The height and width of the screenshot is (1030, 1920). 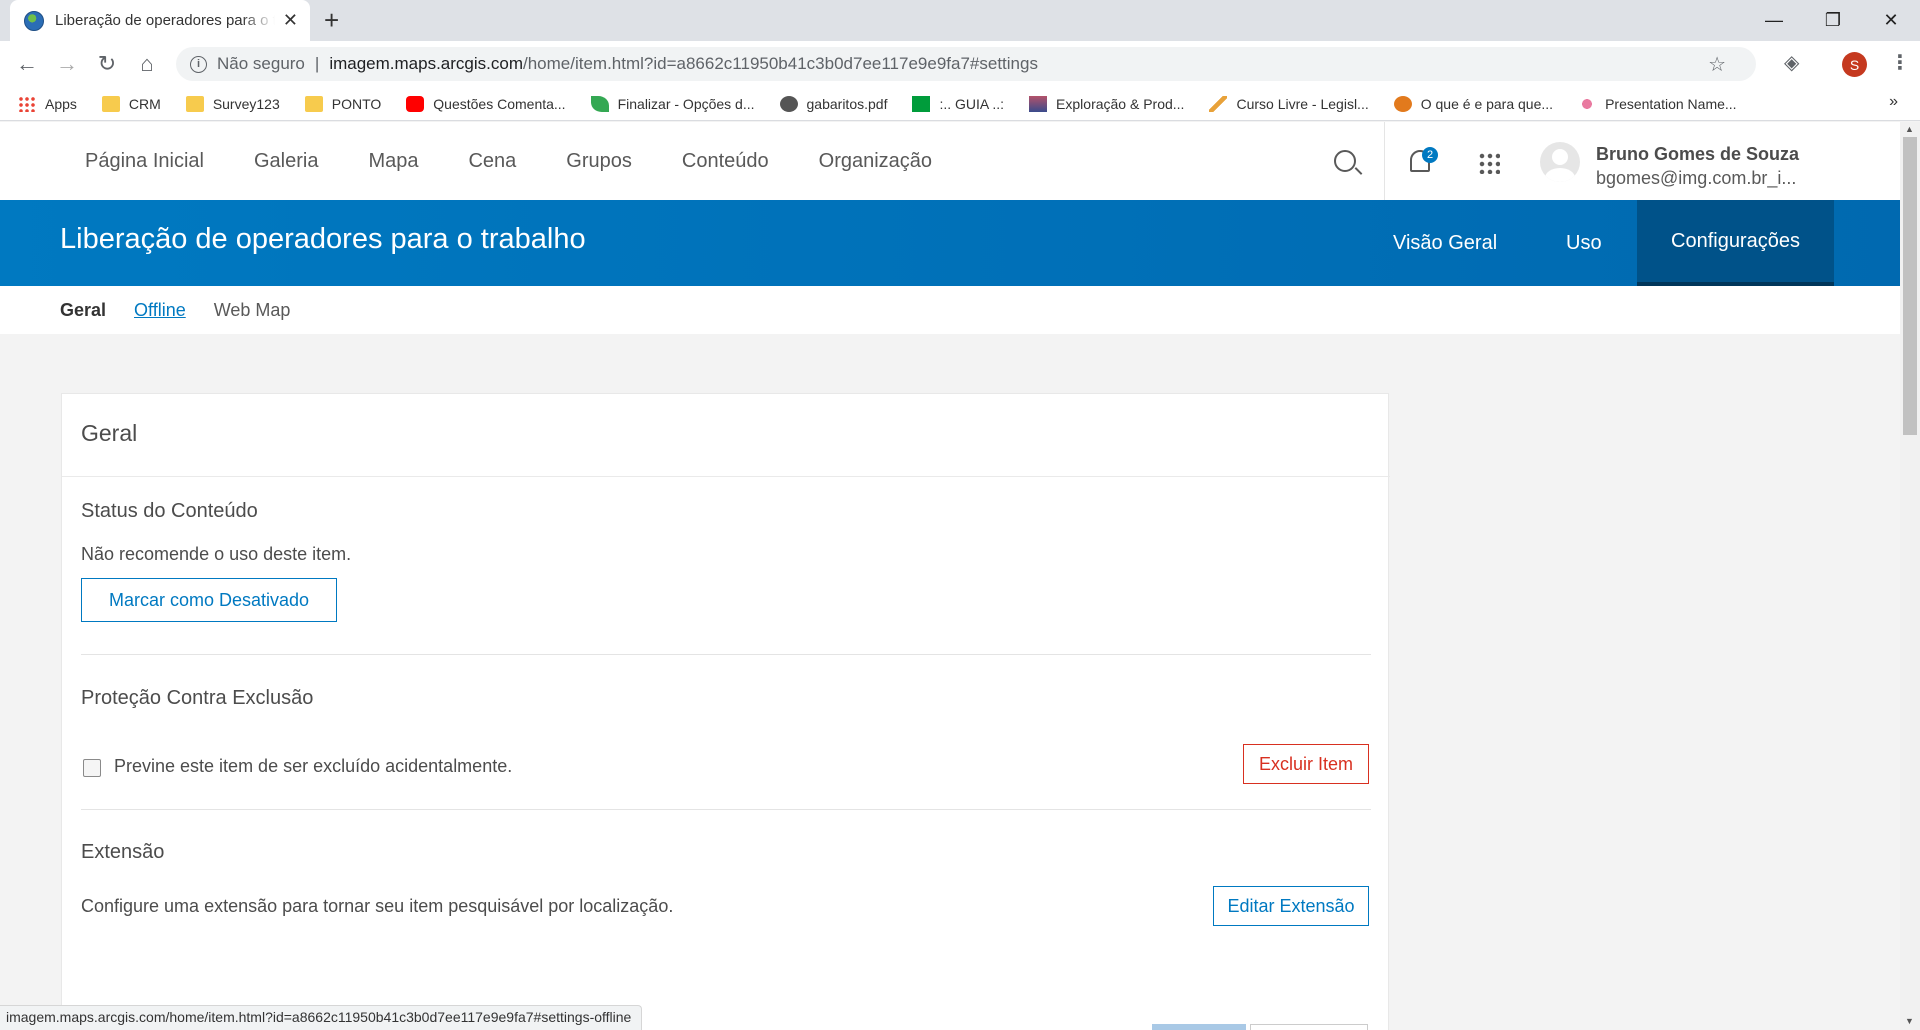 What do you see at coordinates (1199, 1027) in the screenshot?
I see `save-button-partial` at bounding box center [1199, 1027].